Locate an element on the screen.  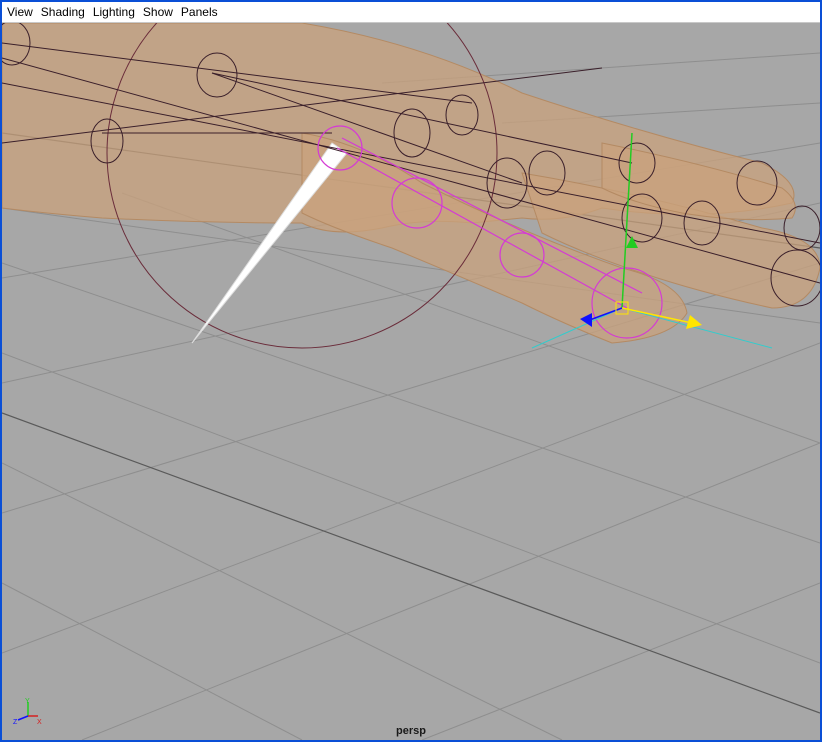
menu-panels: Panels is located at coordinates (199, 12).